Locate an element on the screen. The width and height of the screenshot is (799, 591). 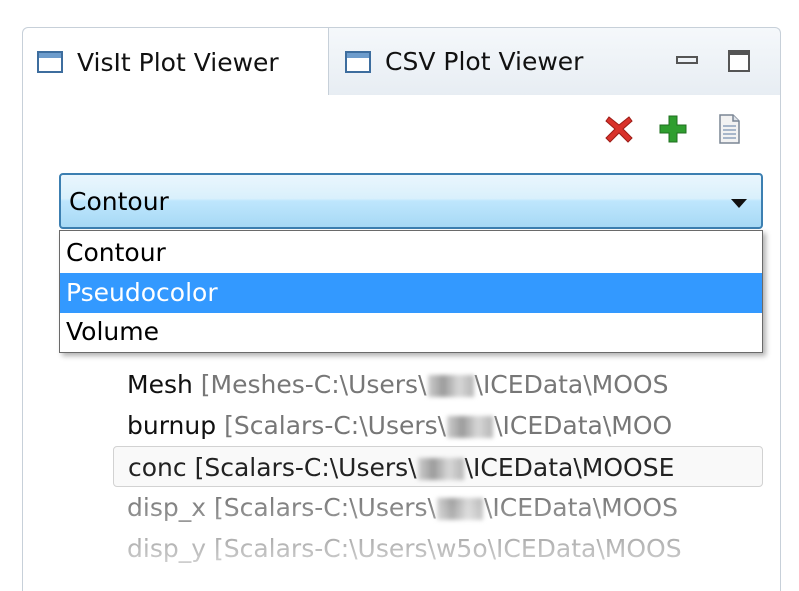
tree-item-mesh: Mesh [Meshes-C:\Users\ \ICEData\MOOS is located at coordinates (438, 384).